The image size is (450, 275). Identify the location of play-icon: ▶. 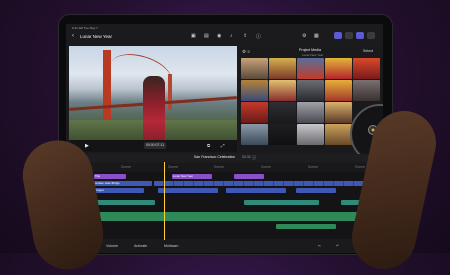
(87, 146).